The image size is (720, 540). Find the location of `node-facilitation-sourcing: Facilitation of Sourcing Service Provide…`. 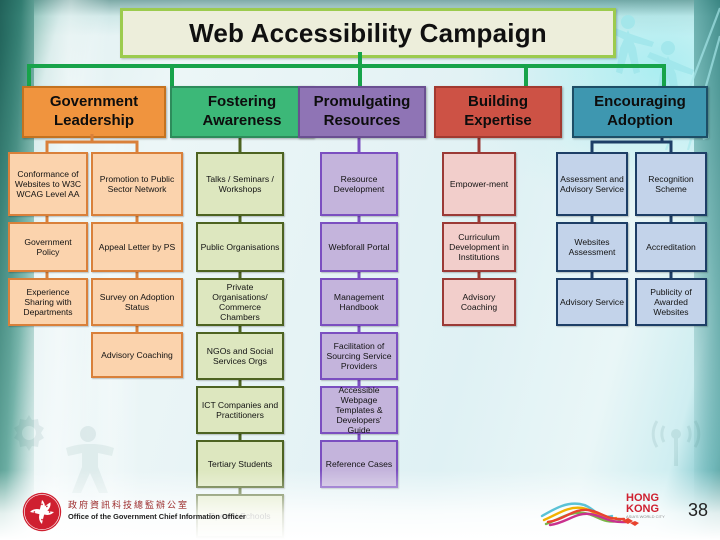

node-facilitation-sourcing: Facilitation of Sourcing Service Provide… is located at coordinates (359, 356).